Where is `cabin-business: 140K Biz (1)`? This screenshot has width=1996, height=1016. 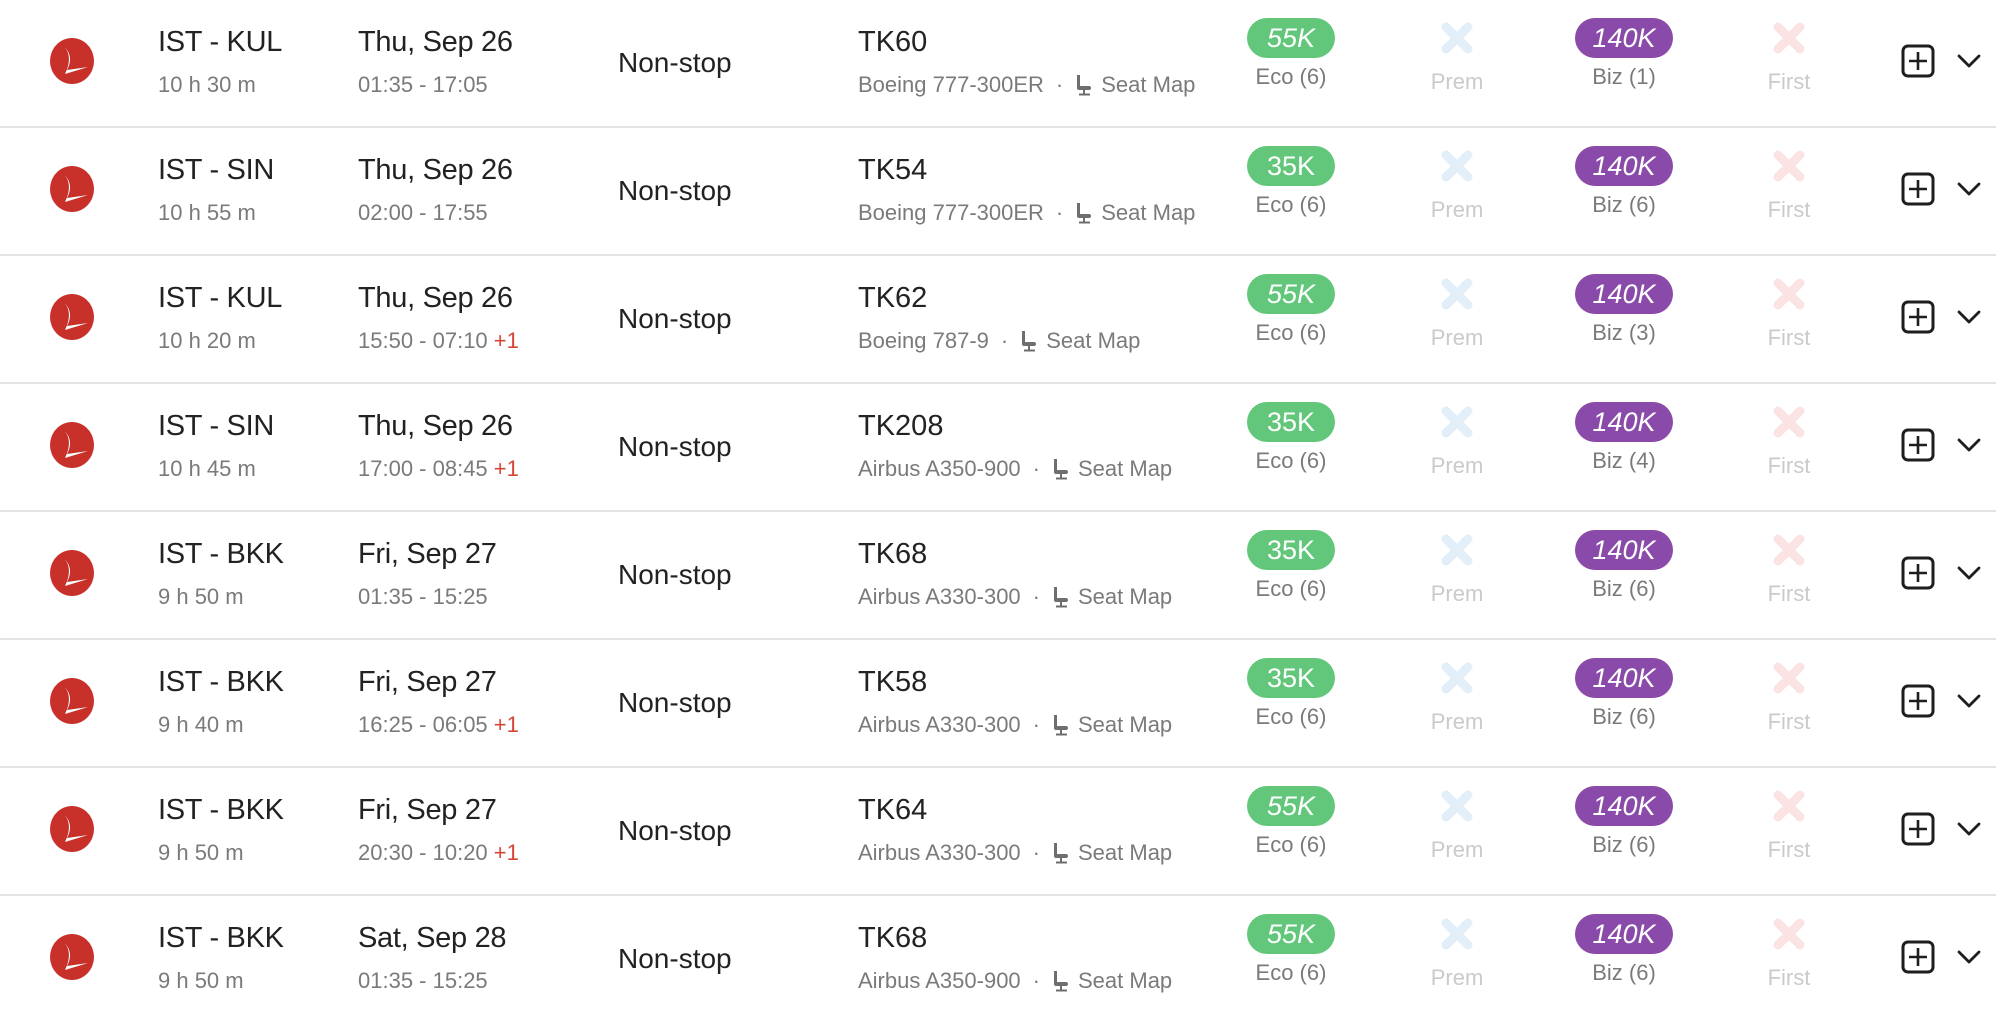
cabin-business: 140K Biz (1) is located at coordinates (1624, 54).